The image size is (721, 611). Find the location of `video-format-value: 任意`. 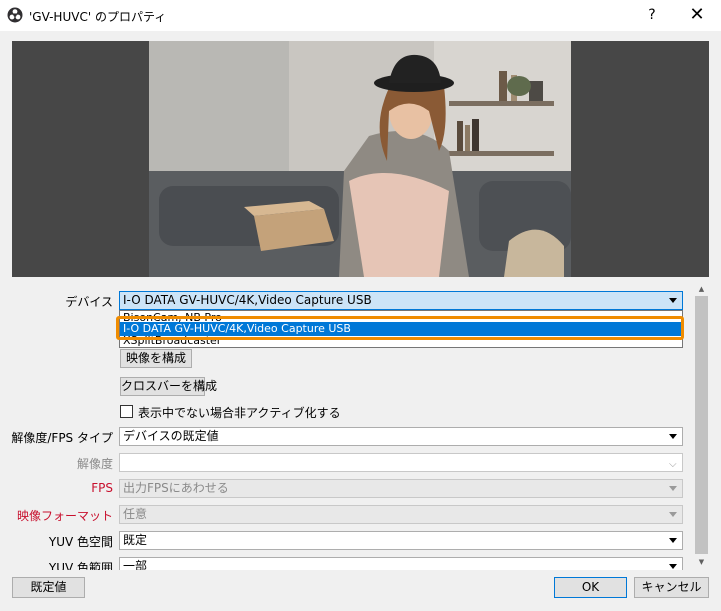

video-format-value: 任意 is located at coordinates (135, 514).